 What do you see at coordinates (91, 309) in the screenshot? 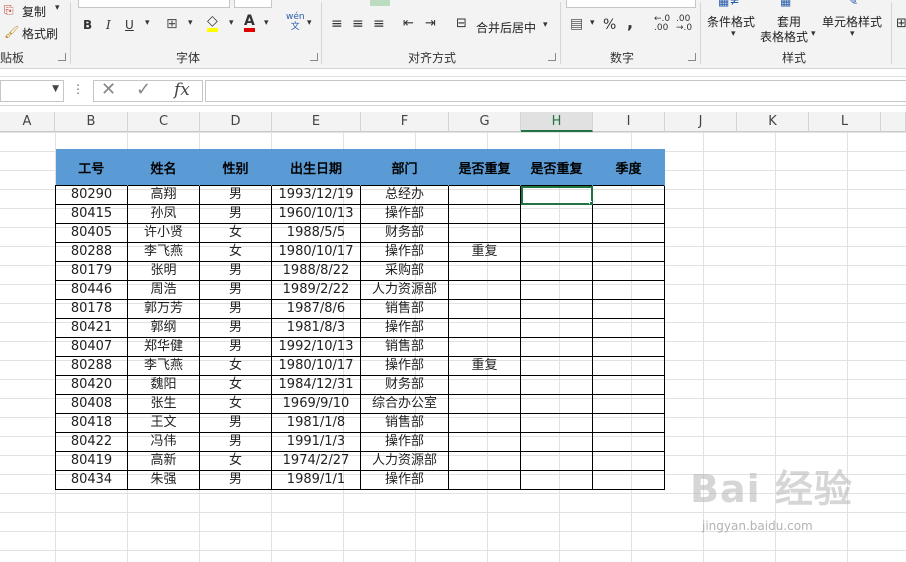
I see `table-cell: 80178` at bounding box center [91, 309].